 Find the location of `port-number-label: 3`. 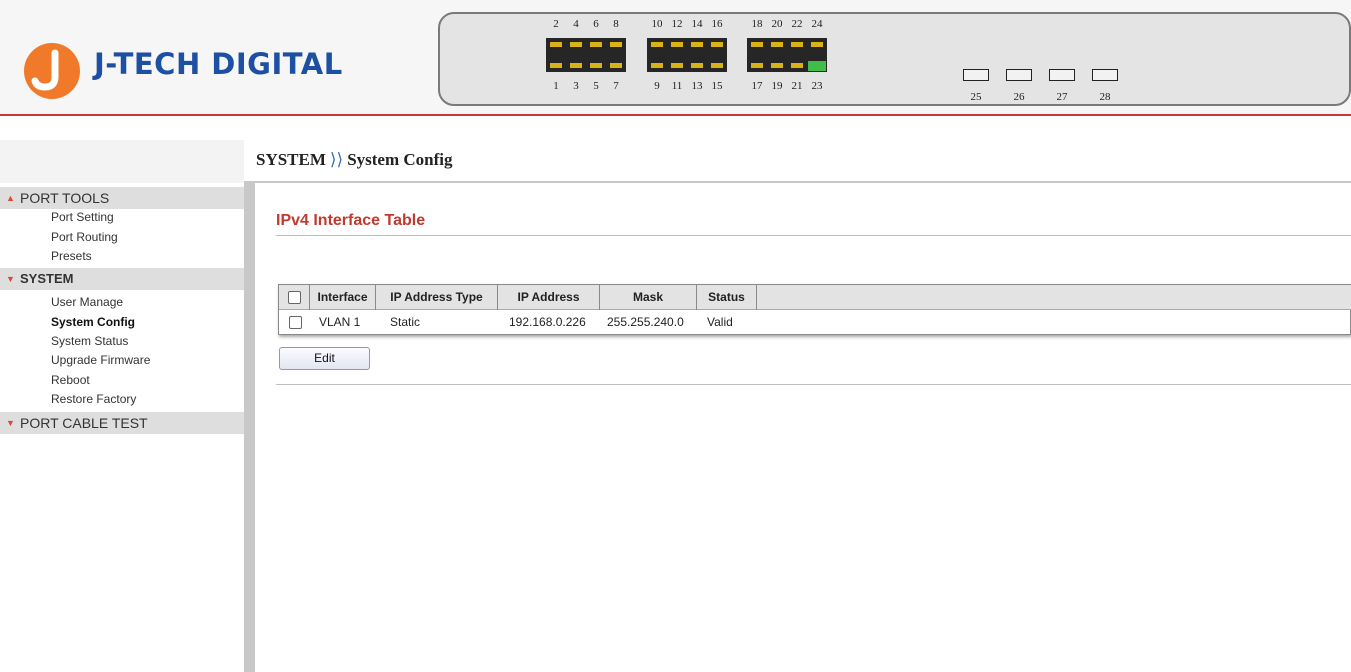

port-number-label: 3 is located at coordinates (576, 86).